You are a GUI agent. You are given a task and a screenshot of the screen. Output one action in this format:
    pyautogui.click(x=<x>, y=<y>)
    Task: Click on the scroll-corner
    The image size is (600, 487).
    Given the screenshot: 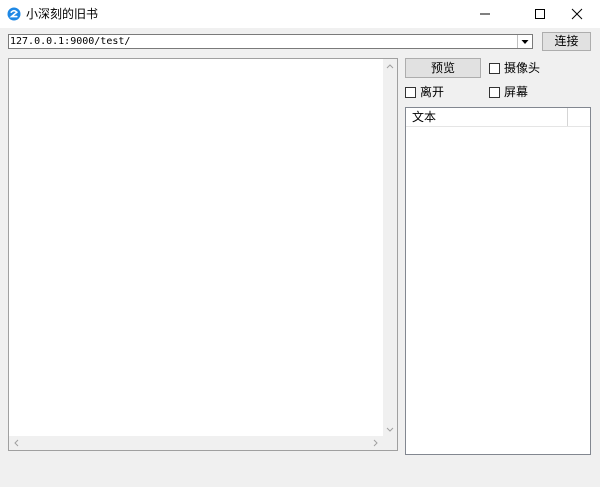 What is the action you would take?
    pyautogui.click(x=390, y=443)
    